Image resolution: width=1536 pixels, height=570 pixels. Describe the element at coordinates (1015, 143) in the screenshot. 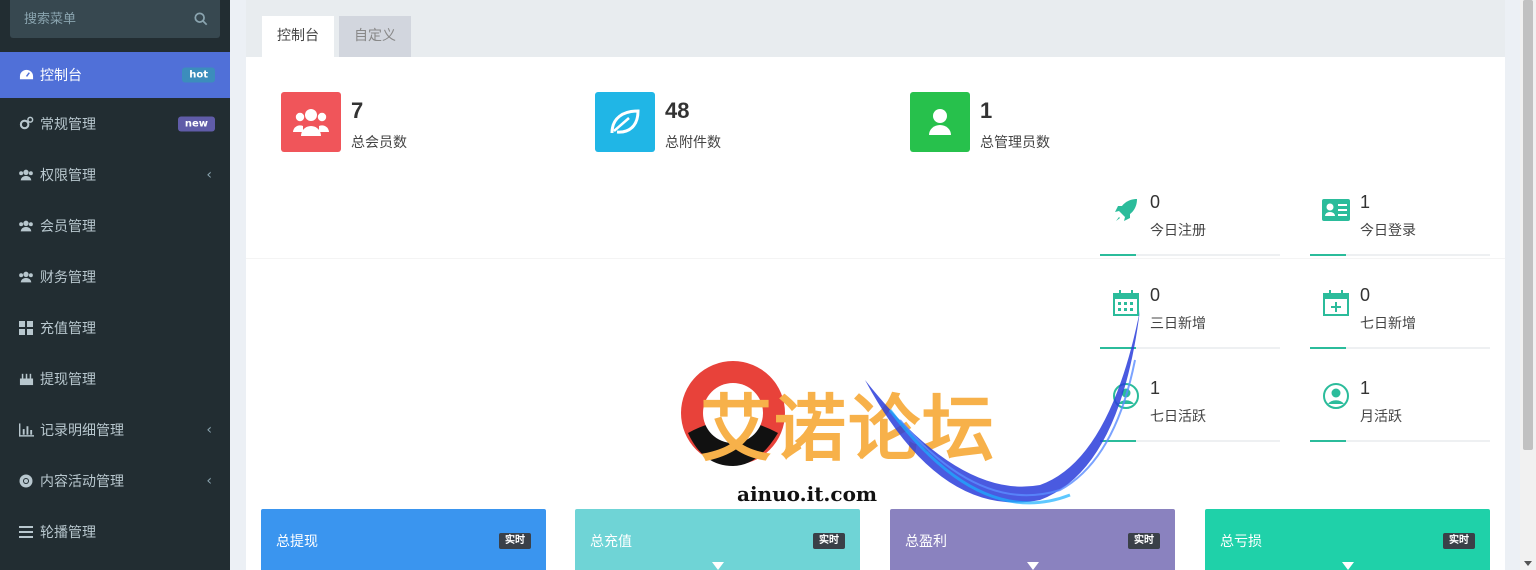

I see `stat-label: 总管理员数` at that location.